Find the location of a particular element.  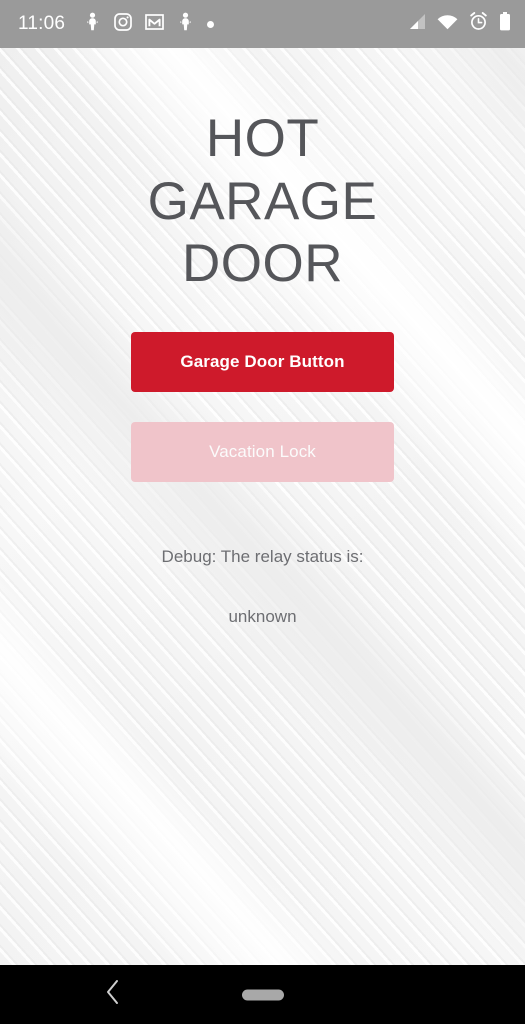

debug-status-label: Debug: The relay status is: is located at coordinates (262, 556).